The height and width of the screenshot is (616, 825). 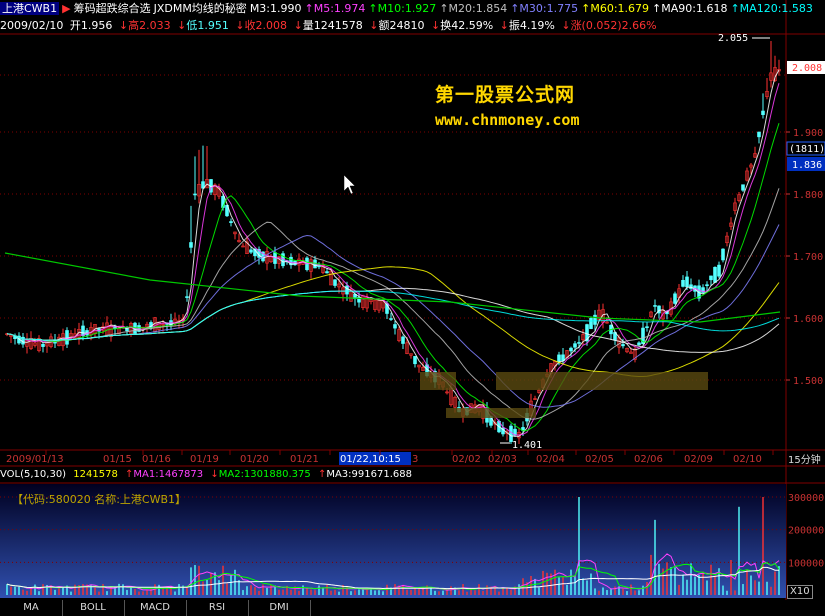 I want to click on time-axis-label: 02/10, so click(x=747, y=459).